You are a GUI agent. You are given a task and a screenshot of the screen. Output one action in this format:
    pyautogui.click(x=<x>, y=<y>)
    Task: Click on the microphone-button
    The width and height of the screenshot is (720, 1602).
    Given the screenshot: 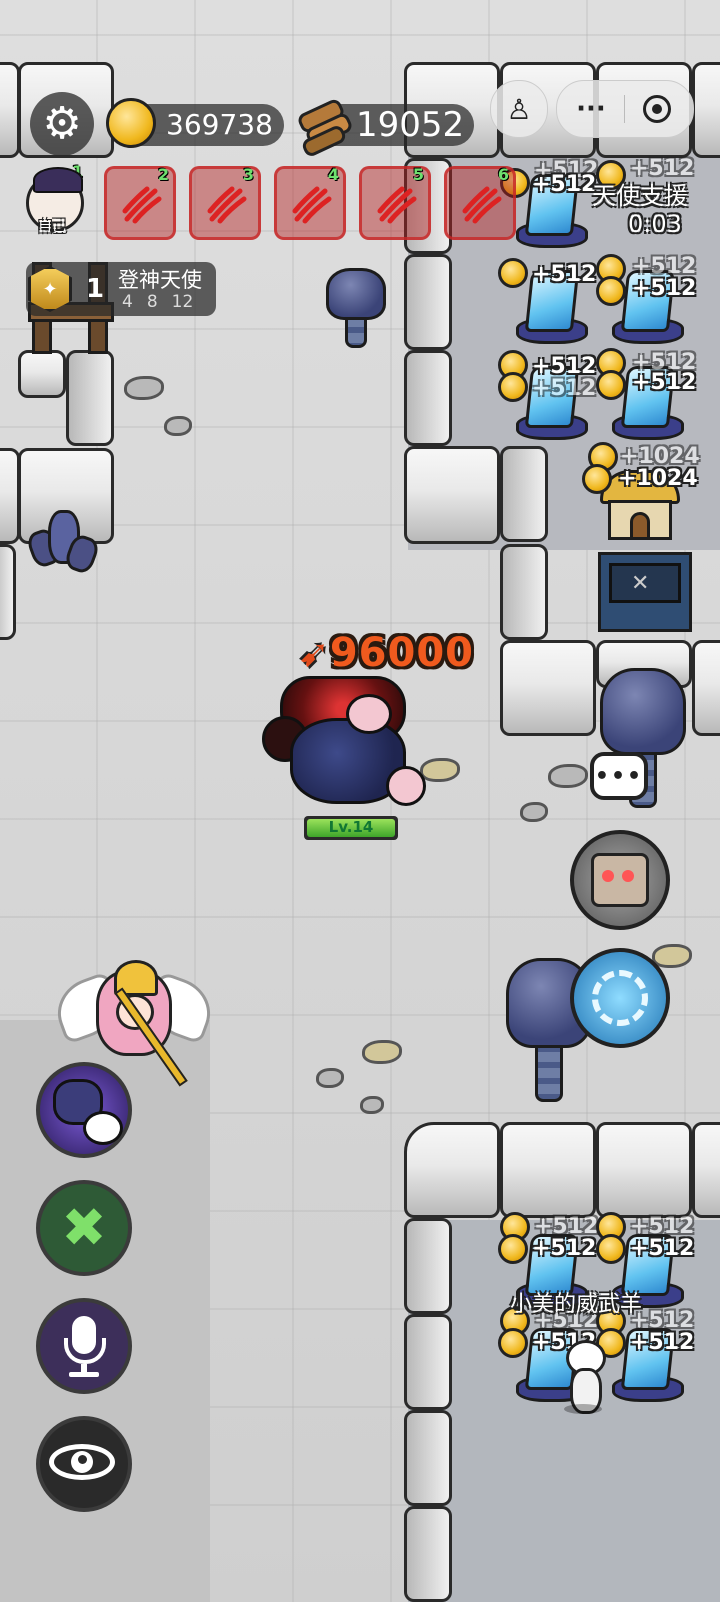 What is the action you would take?
    pyautogui.click(x=84, y=1346)
    